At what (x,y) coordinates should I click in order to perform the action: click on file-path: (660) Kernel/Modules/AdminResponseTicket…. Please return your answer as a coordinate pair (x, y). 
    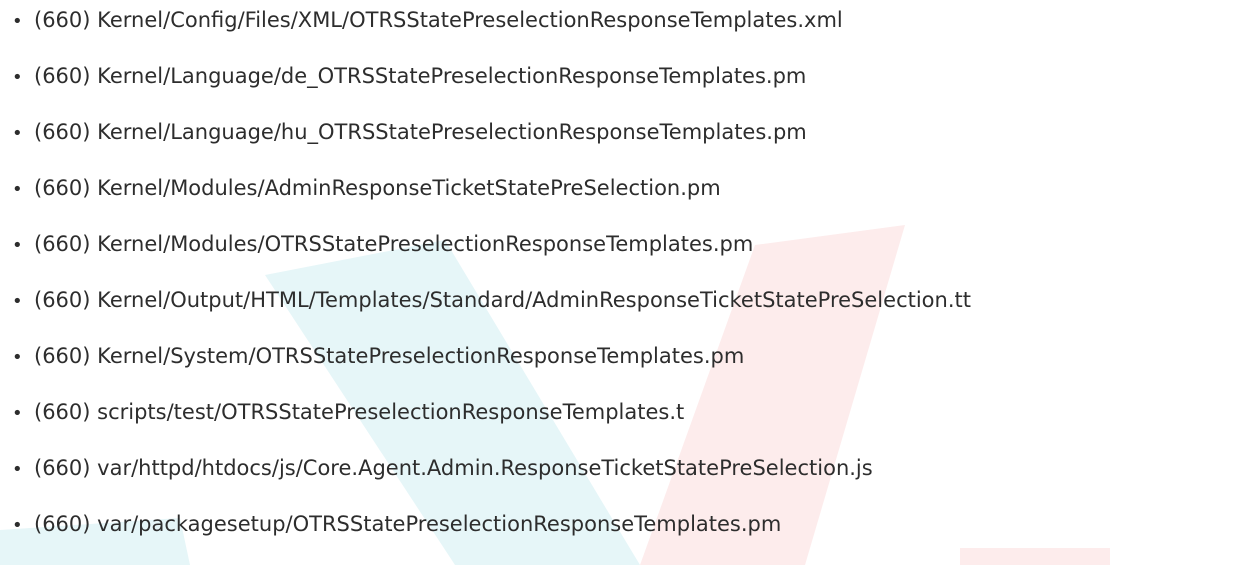
    Looking at the image, I should click on (377, 188).